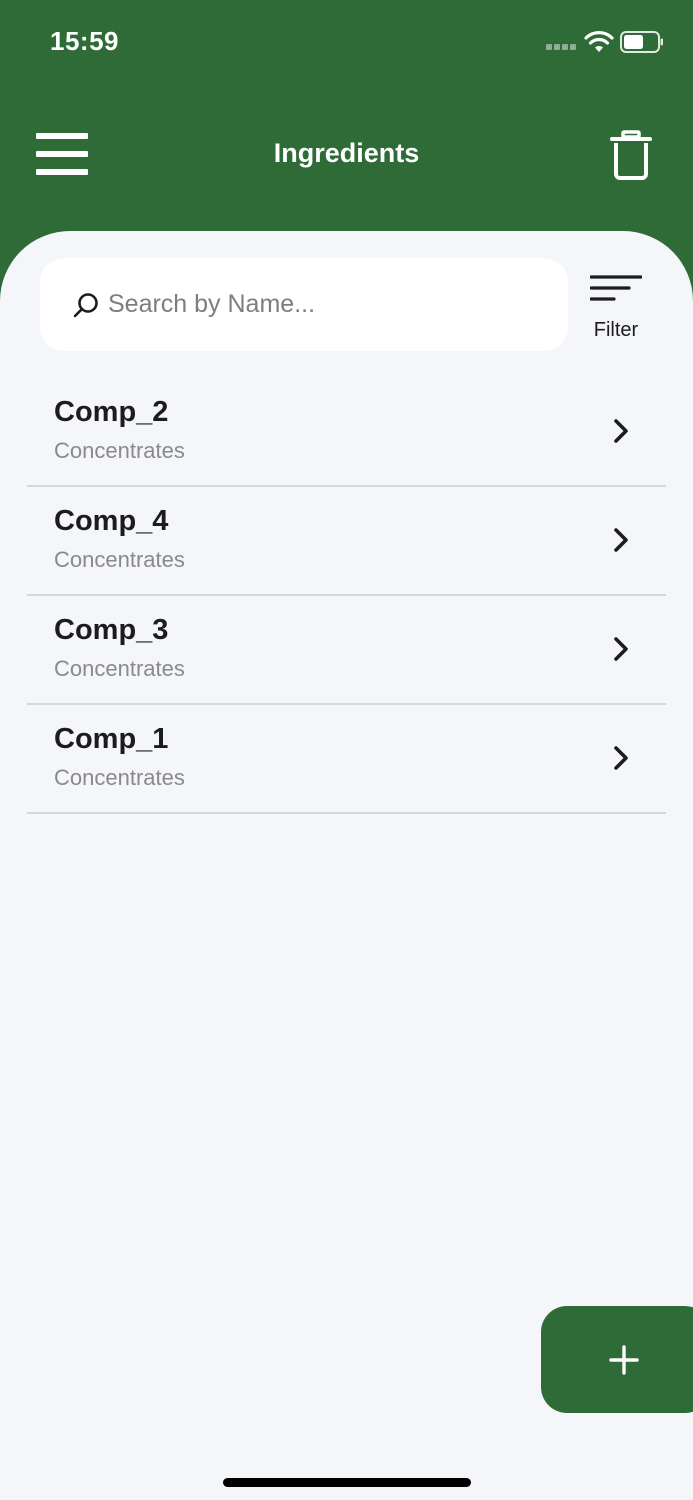  Describe the element at coordinates (346, 432) in the screenshot. I see `list-item: Comp_2 Concentrates` at that location.